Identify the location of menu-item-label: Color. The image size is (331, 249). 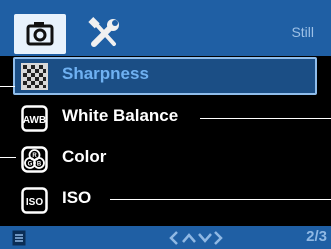
(84, 156).